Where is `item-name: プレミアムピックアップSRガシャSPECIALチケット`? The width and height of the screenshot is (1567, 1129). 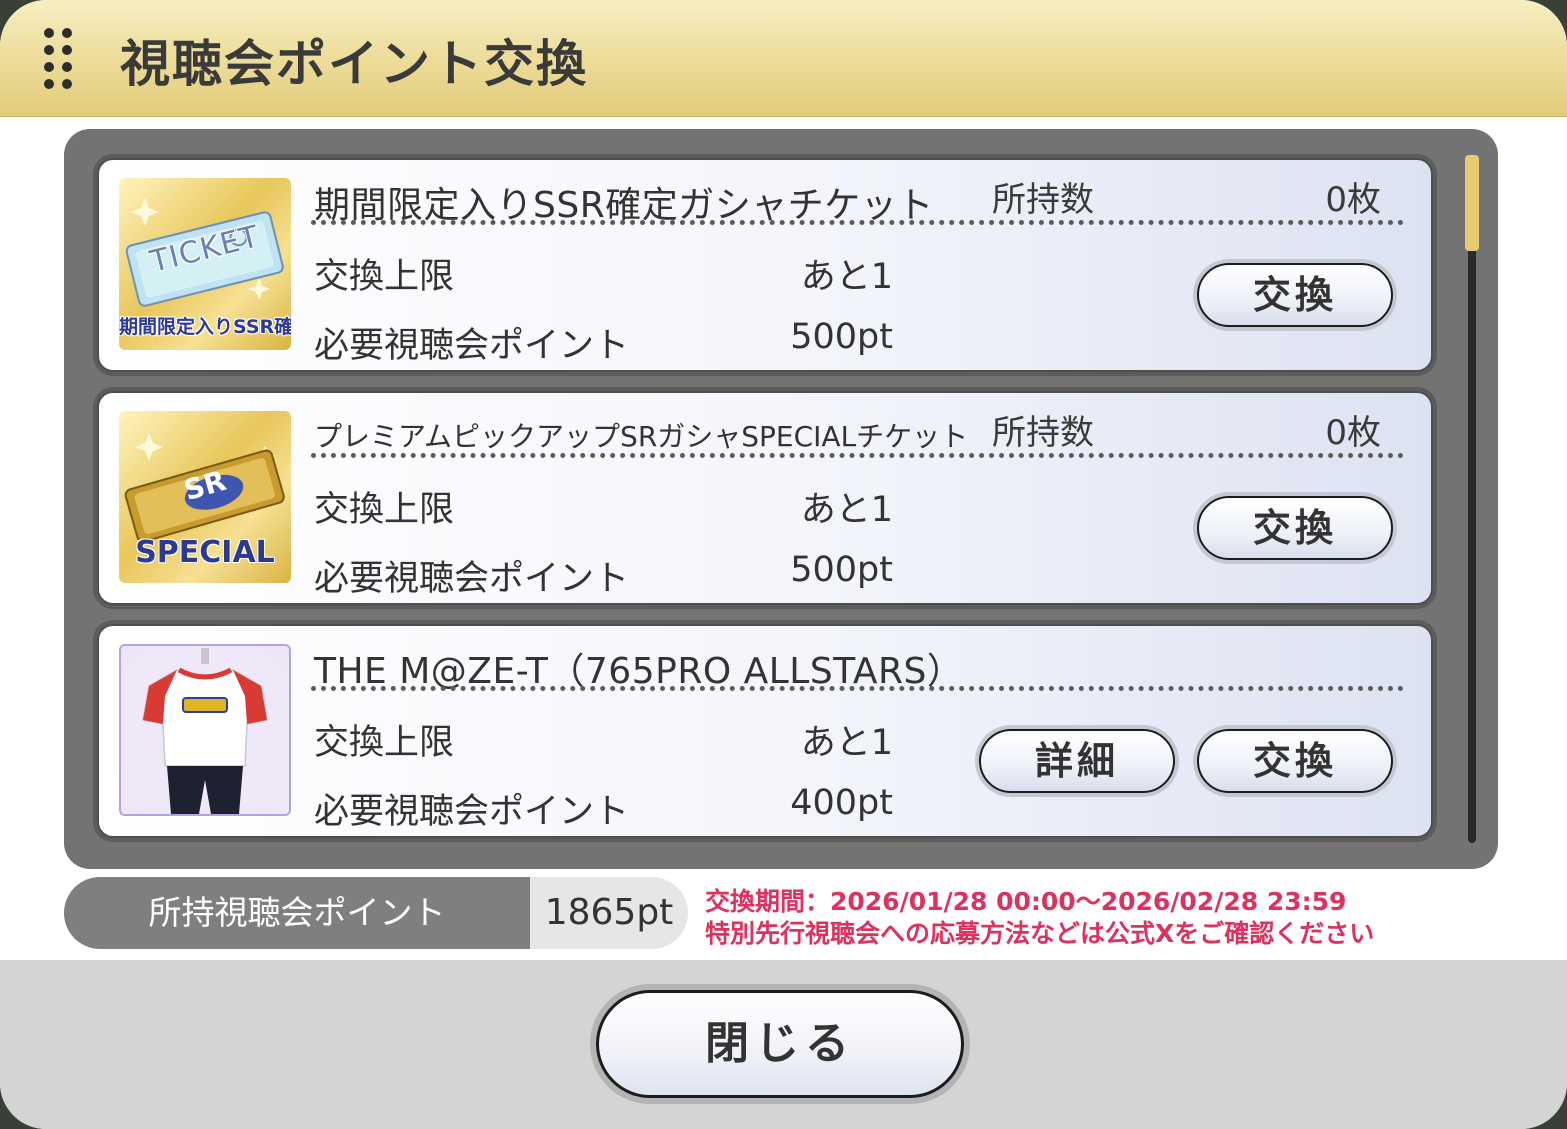 item-name: プレミアムピックアップSRガシャSPECIALチケット is located at coordinates (641, 436).